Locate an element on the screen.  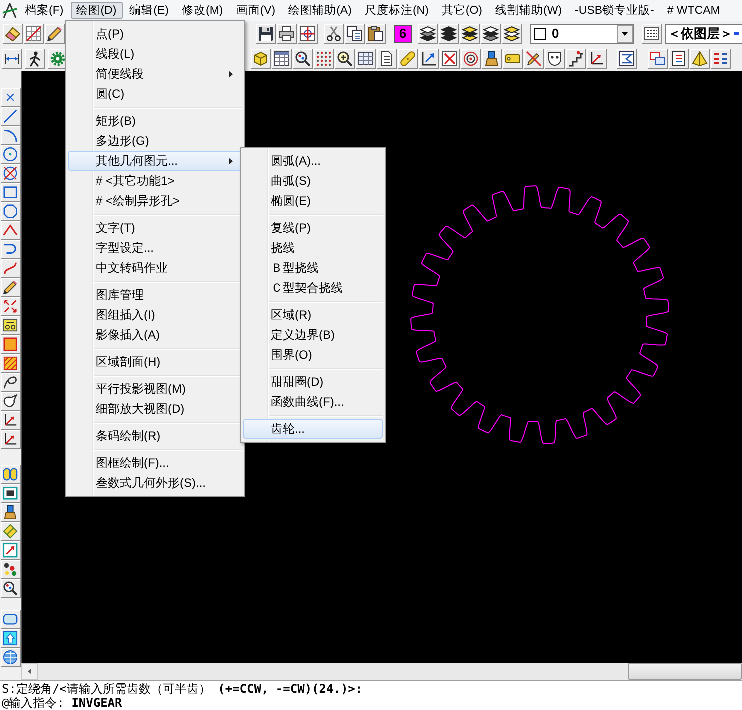
menu-item: 其它(O) is located at coordinates (462, 10).